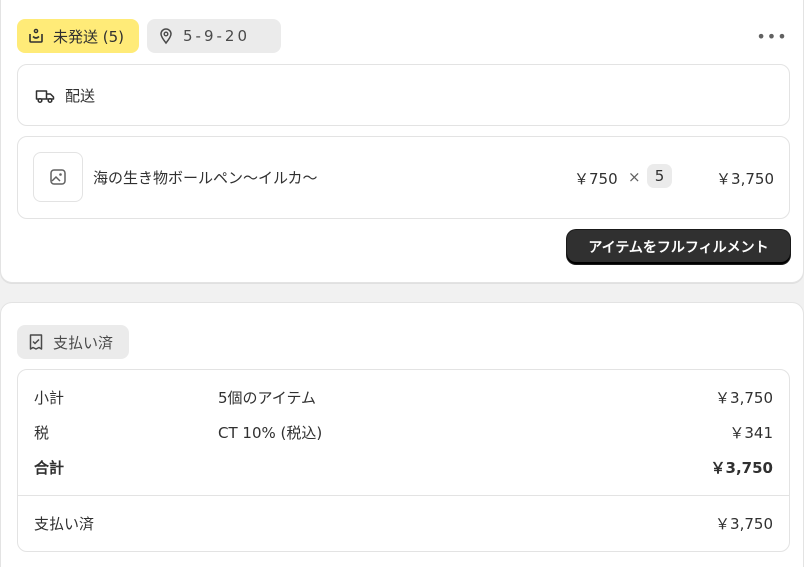  Describe the element at coordinates (403, 397) in the screenshot. I see `subtotal-row: 小計 5個のアイテム ￥3,750` at that location.